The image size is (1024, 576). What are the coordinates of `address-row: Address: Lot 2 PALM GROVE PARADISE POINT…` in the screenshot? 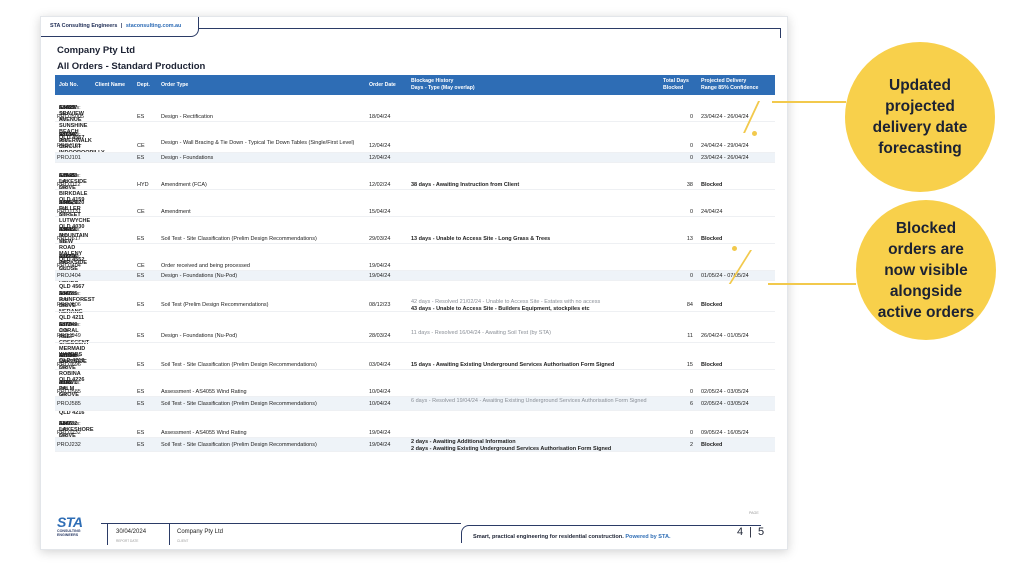 It's located at (415, 396).